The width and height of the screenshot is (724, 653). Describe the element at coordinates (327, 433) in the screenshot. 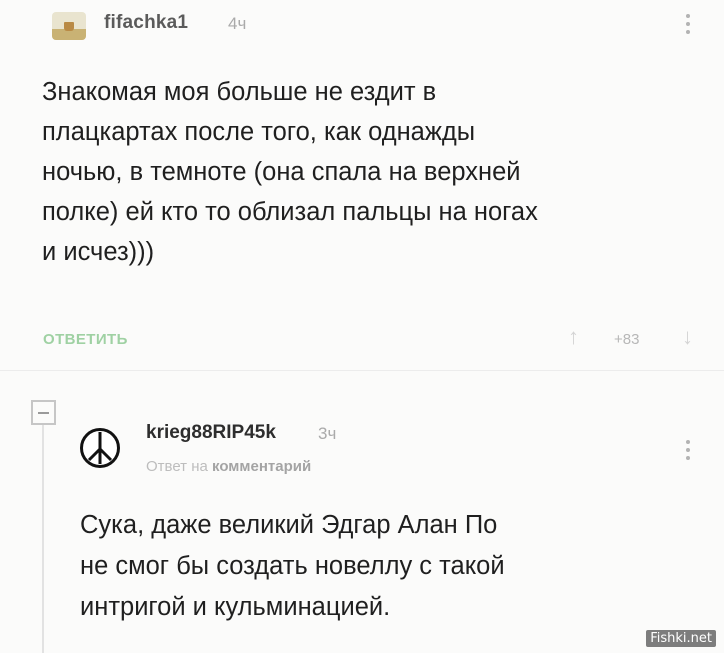

I see `reply-time: 3ч` at that location.